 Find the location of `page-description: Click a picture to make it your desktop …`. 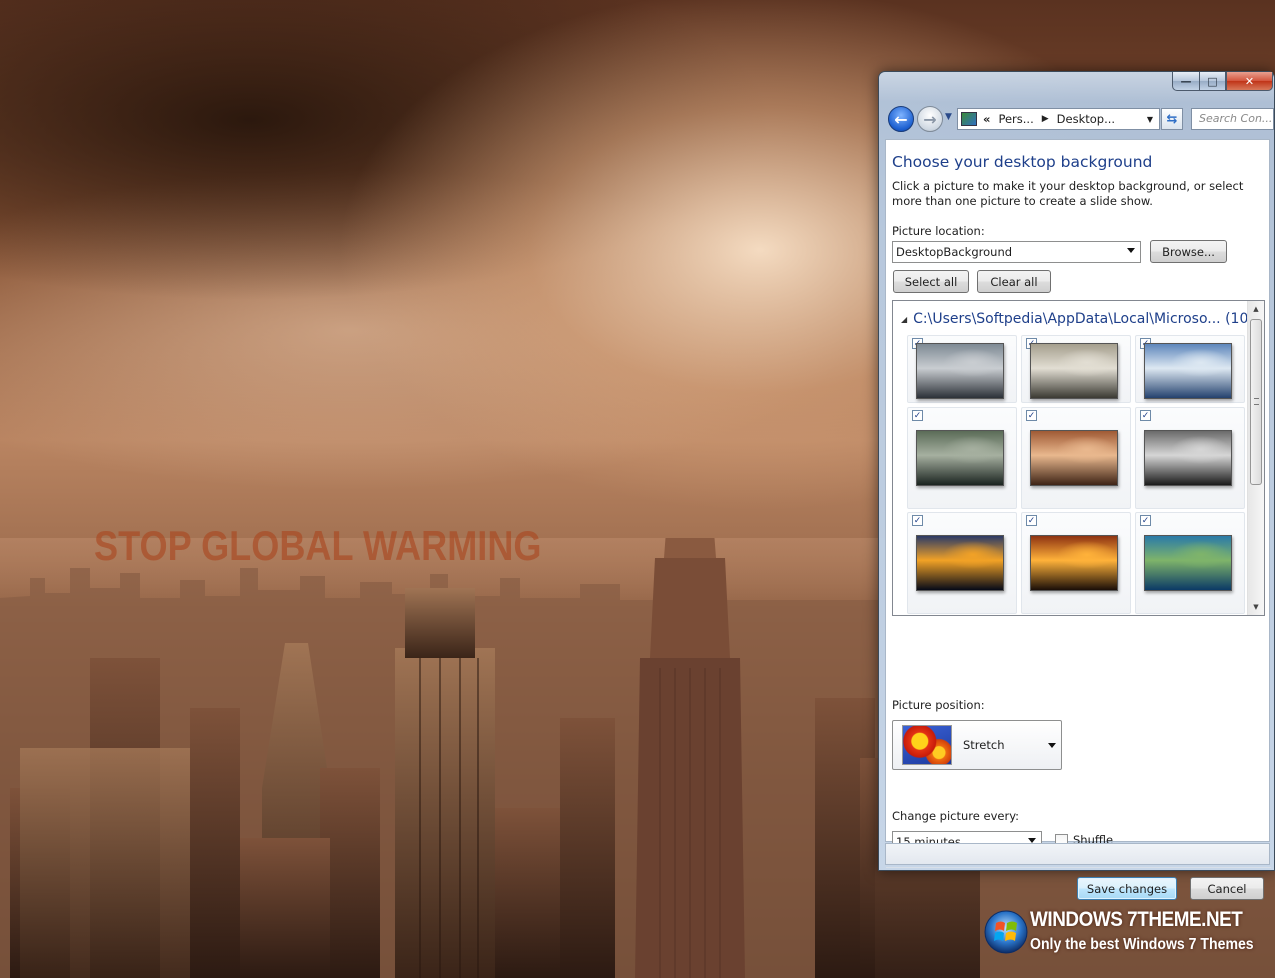

page-description: Click a picture to make it your desktop … is located at coordinates (1068, 193).